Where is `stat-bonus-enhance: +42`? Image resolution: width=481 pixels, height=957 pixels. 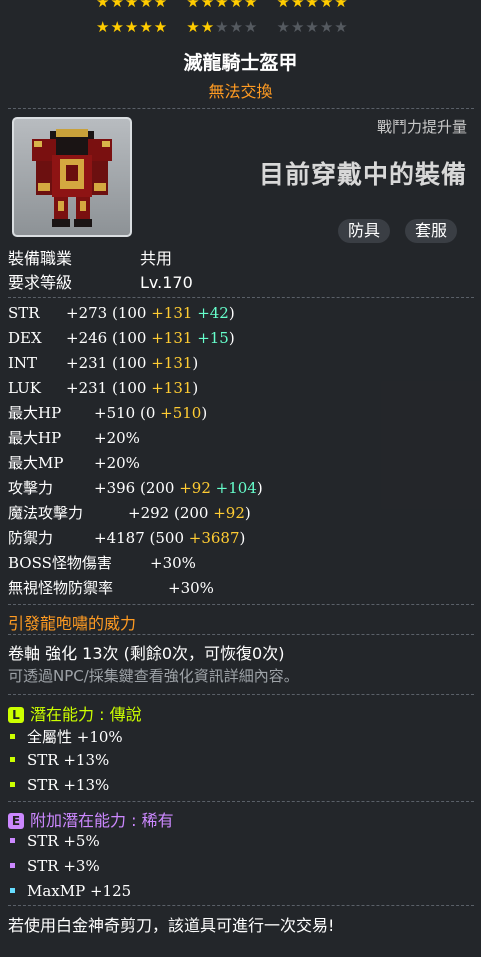
stat-bonus-enhance: +42 is located at coordinates (210, 313).